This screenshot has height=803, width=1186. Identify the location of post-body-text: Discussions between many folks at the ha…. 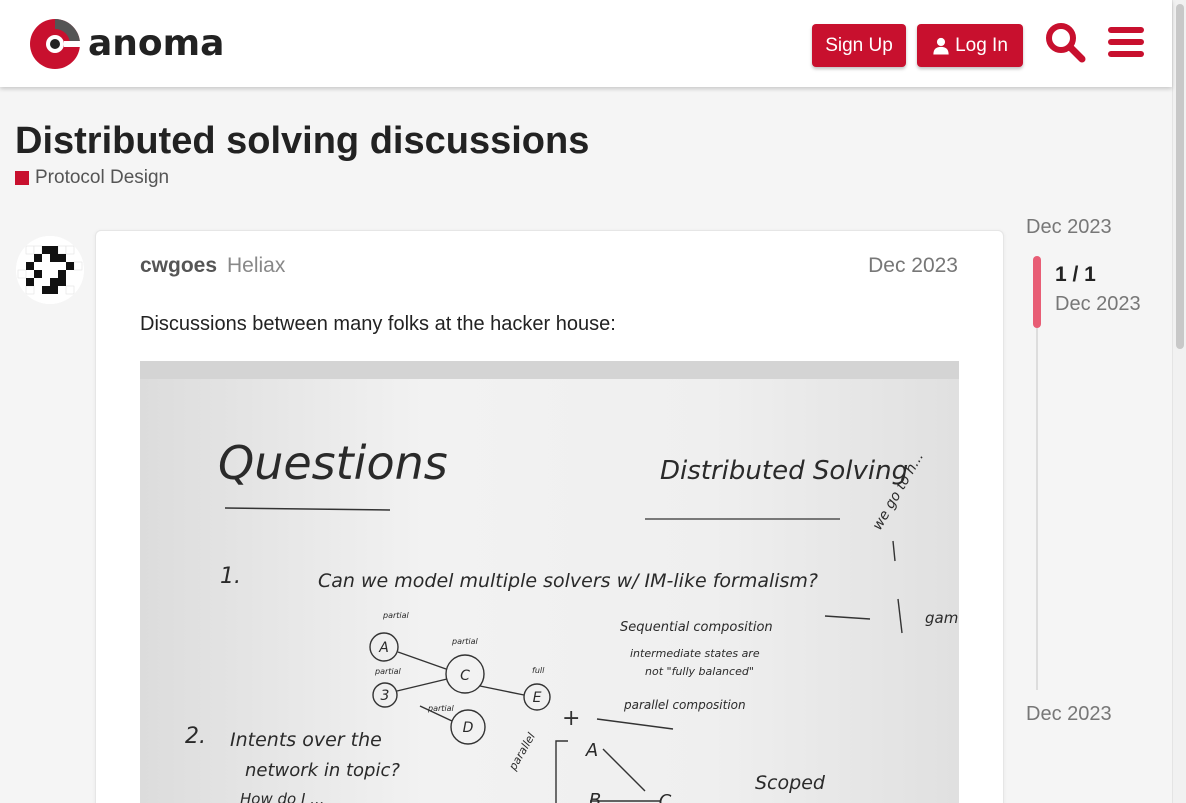
(378, 324).